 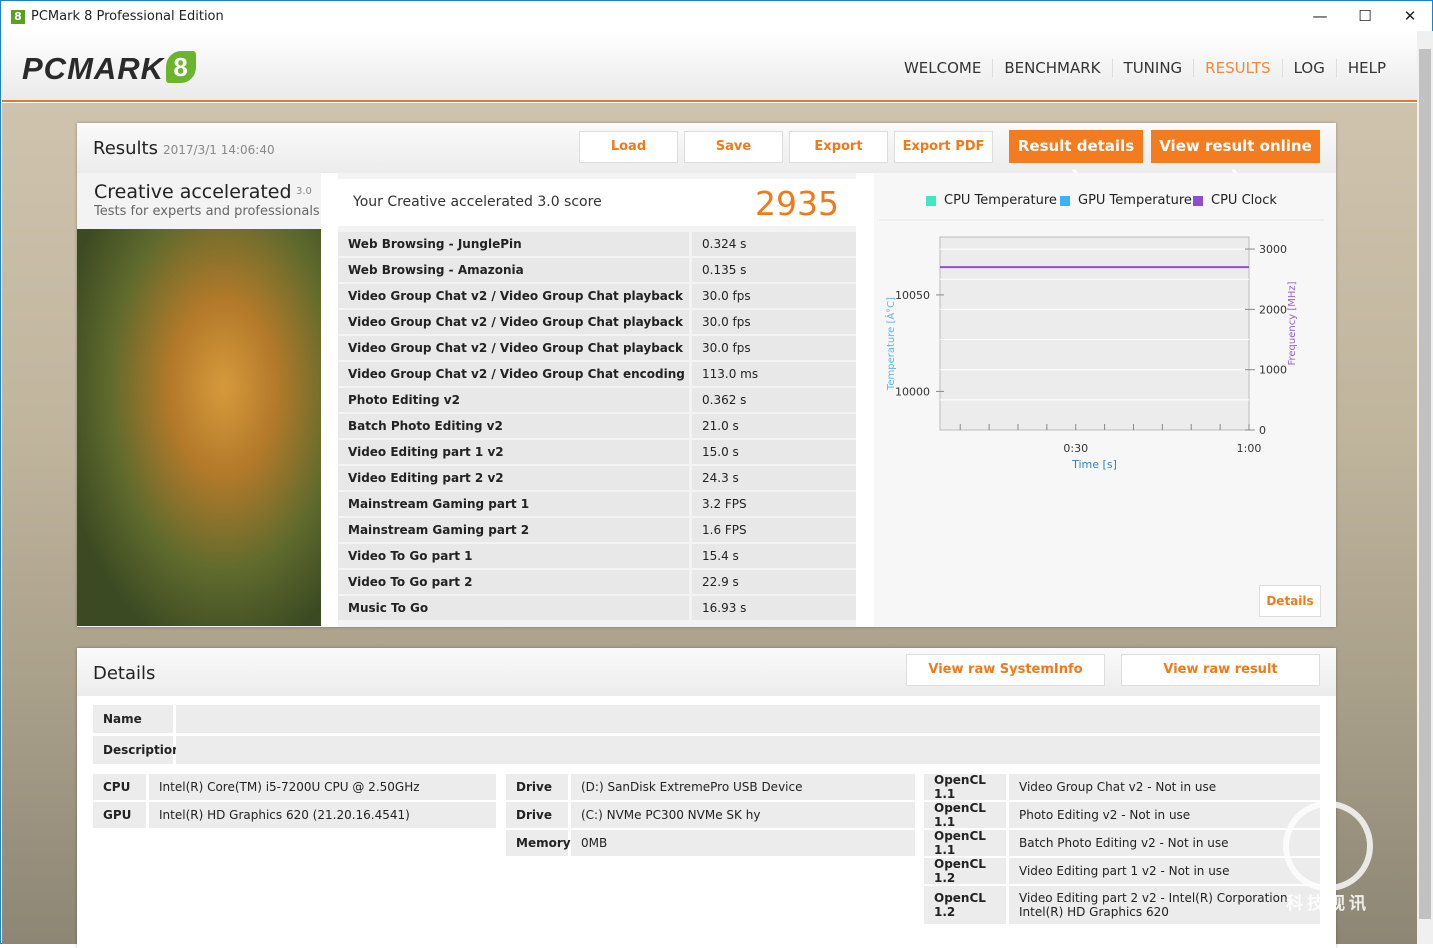 I want to click on result-row: Web Browsing - Amazonia 0.135 s, so click(x=597, y=270).